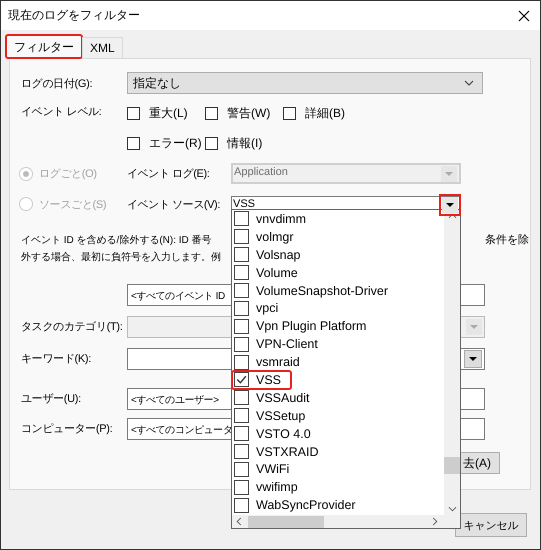  I want to click on list-item: vsmraid, so click(271, 362).